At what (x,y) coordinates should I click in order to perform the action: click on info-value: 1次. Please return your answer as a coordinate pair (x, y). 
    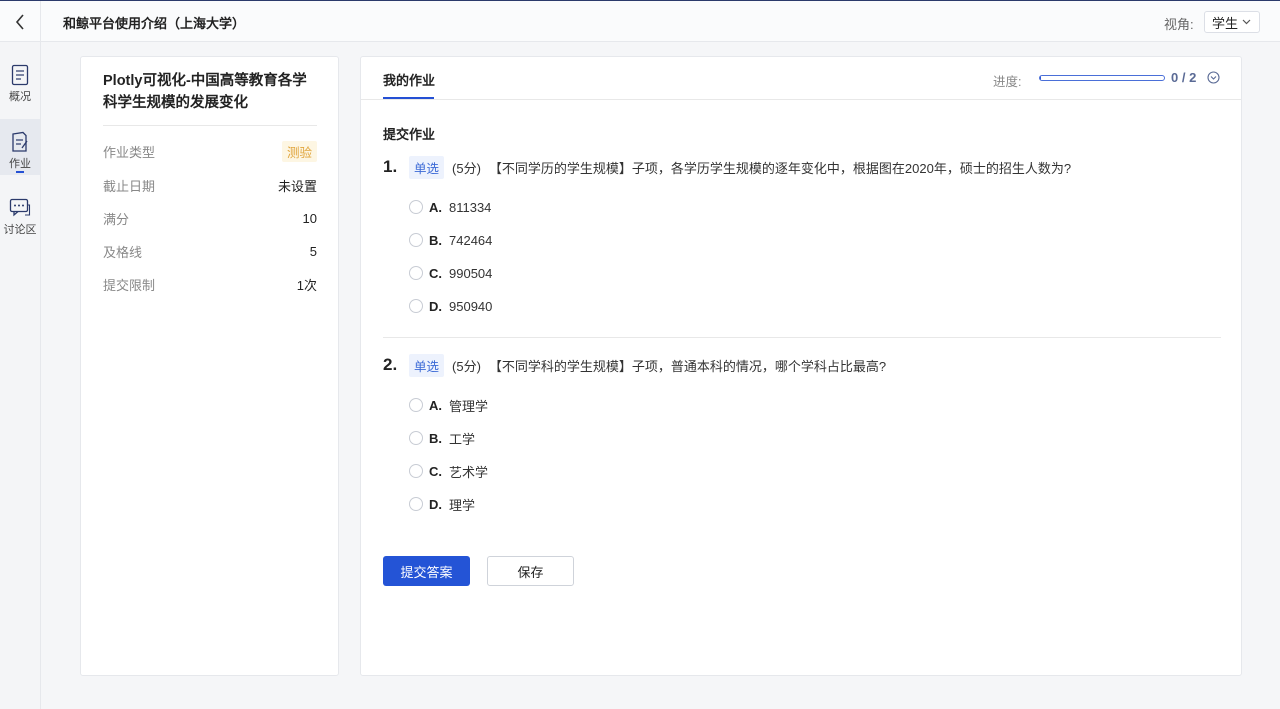
    Looking at the image, I should click on (306, 285).